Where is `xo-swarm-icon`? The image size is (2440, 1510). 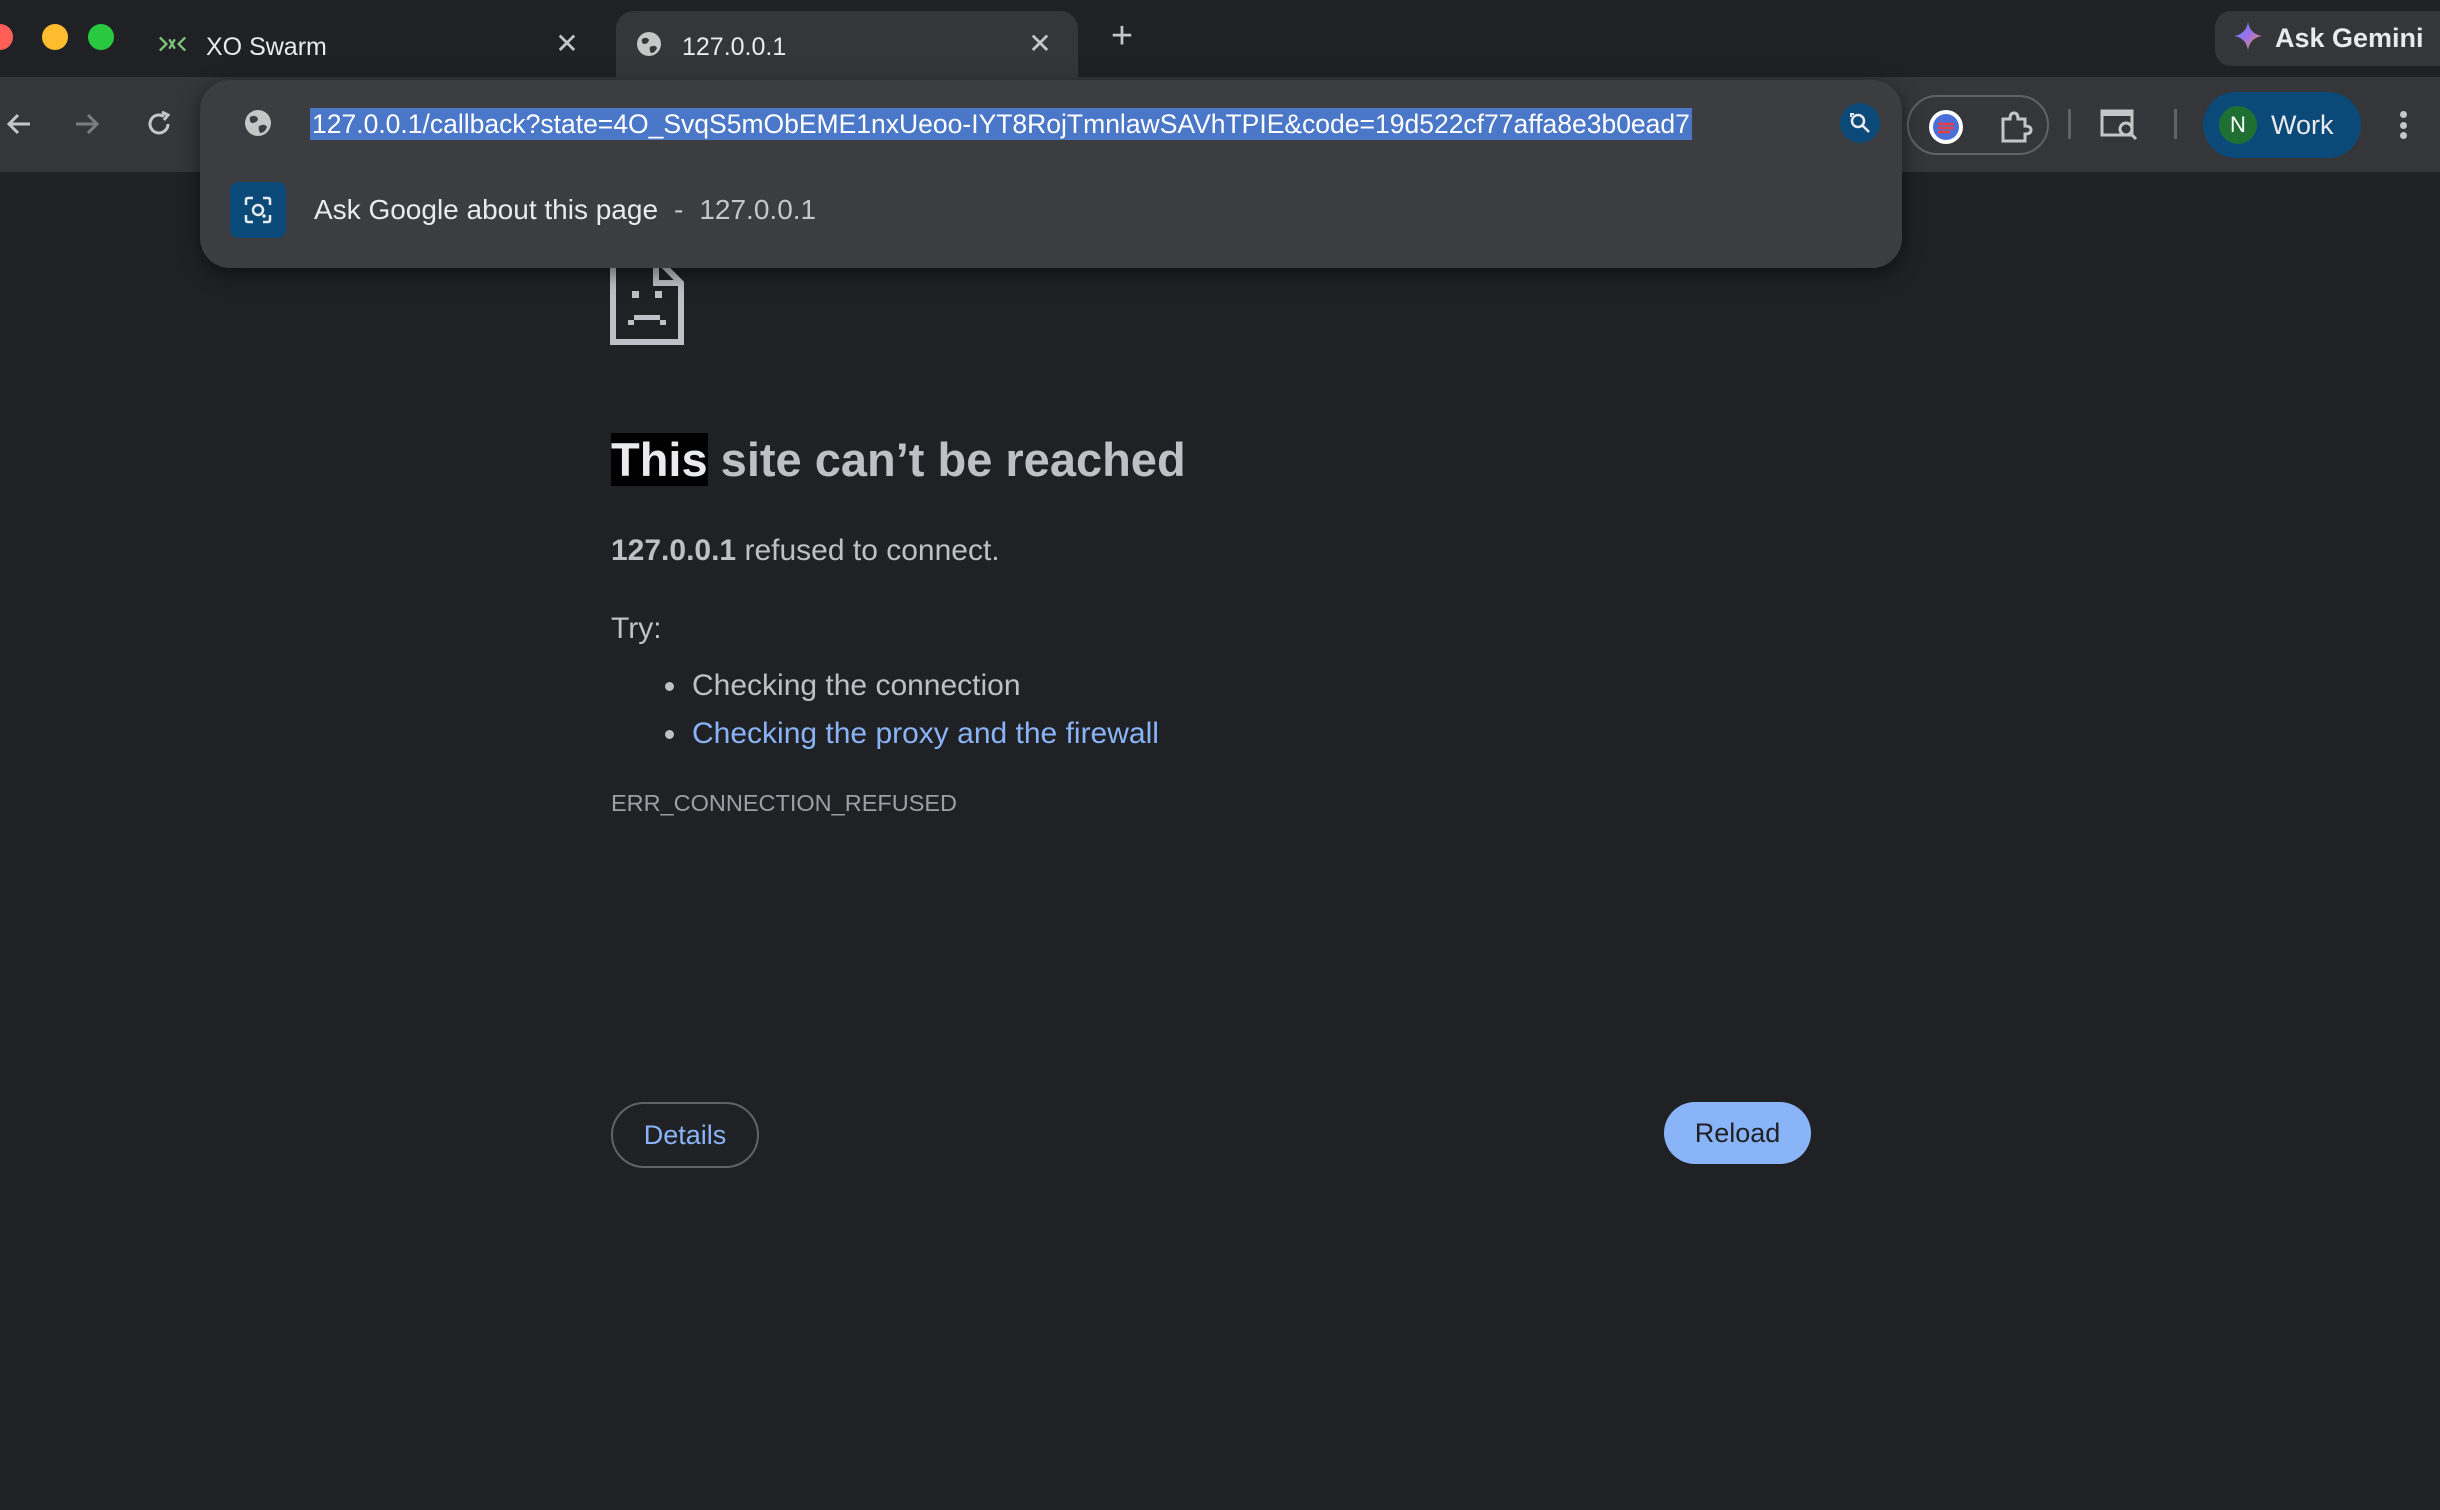 xo-swarm-icon is located at coordinates (173, 44).